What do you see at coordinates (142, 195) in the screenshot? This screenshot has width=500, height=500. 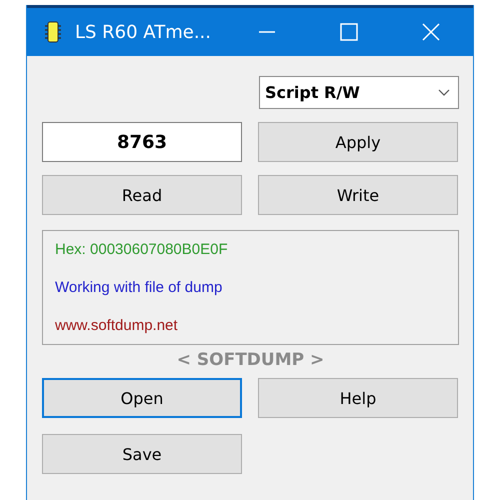 I see `read-button: Read` at bounding box center [142, 195].